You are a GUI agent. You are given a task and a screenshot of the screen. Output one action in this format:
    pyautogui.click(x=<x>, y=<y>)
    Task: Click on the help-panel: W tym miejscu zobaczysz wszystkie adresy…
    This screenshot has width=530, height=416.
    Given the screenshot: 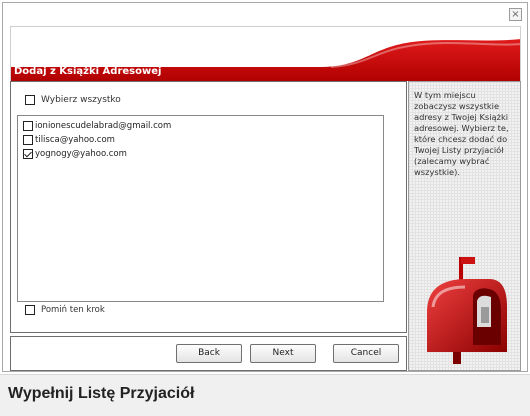 What is the action you would take?
    pyautogui.click(x=464, y=226)
    